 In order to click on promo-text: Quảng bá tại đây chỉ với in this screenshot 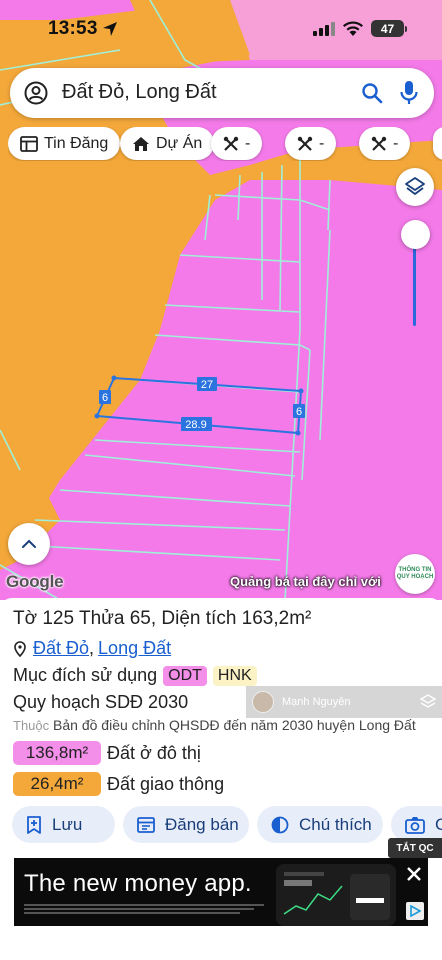, I will do `click(305, 581)`.